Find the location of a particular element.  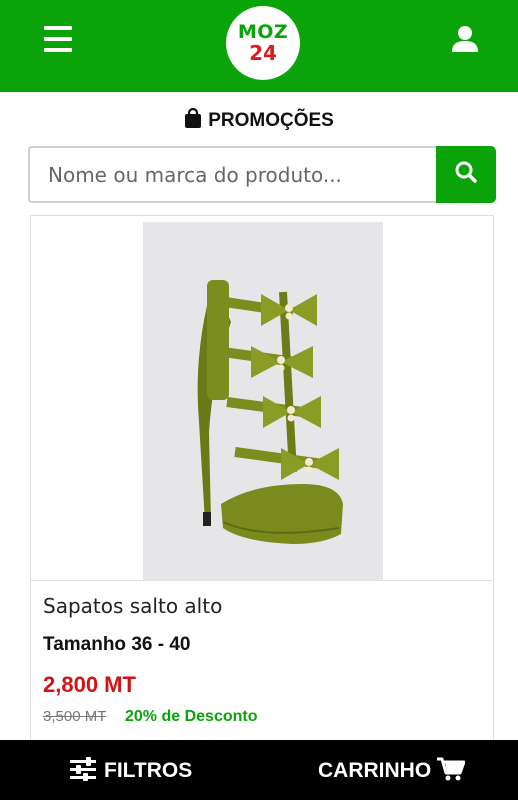

logo-text-moz: MOZ is located at coordinates (263, 32).